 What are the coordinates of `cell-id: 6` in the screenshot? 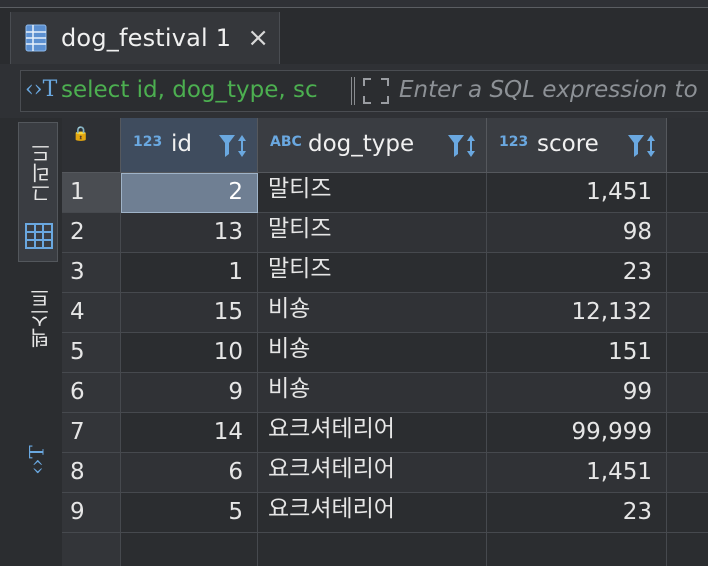 It's located at (189, 473).